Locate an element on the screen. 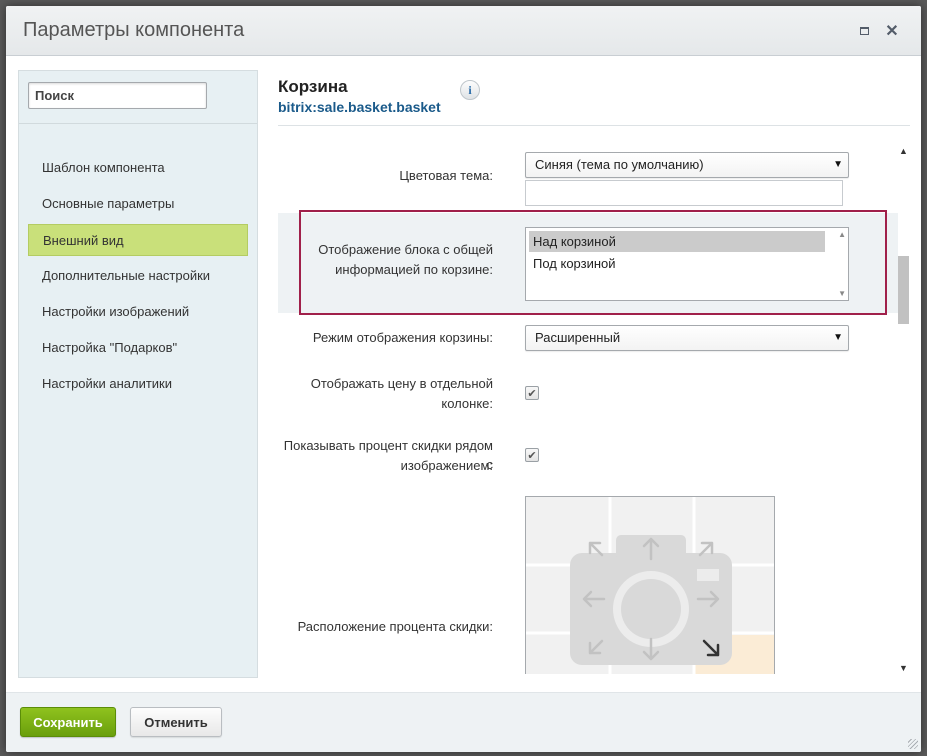 Image resolution: width=927 pixels, height=756 pixels. color-theme-custom-input is located at coordinates (684, 193).